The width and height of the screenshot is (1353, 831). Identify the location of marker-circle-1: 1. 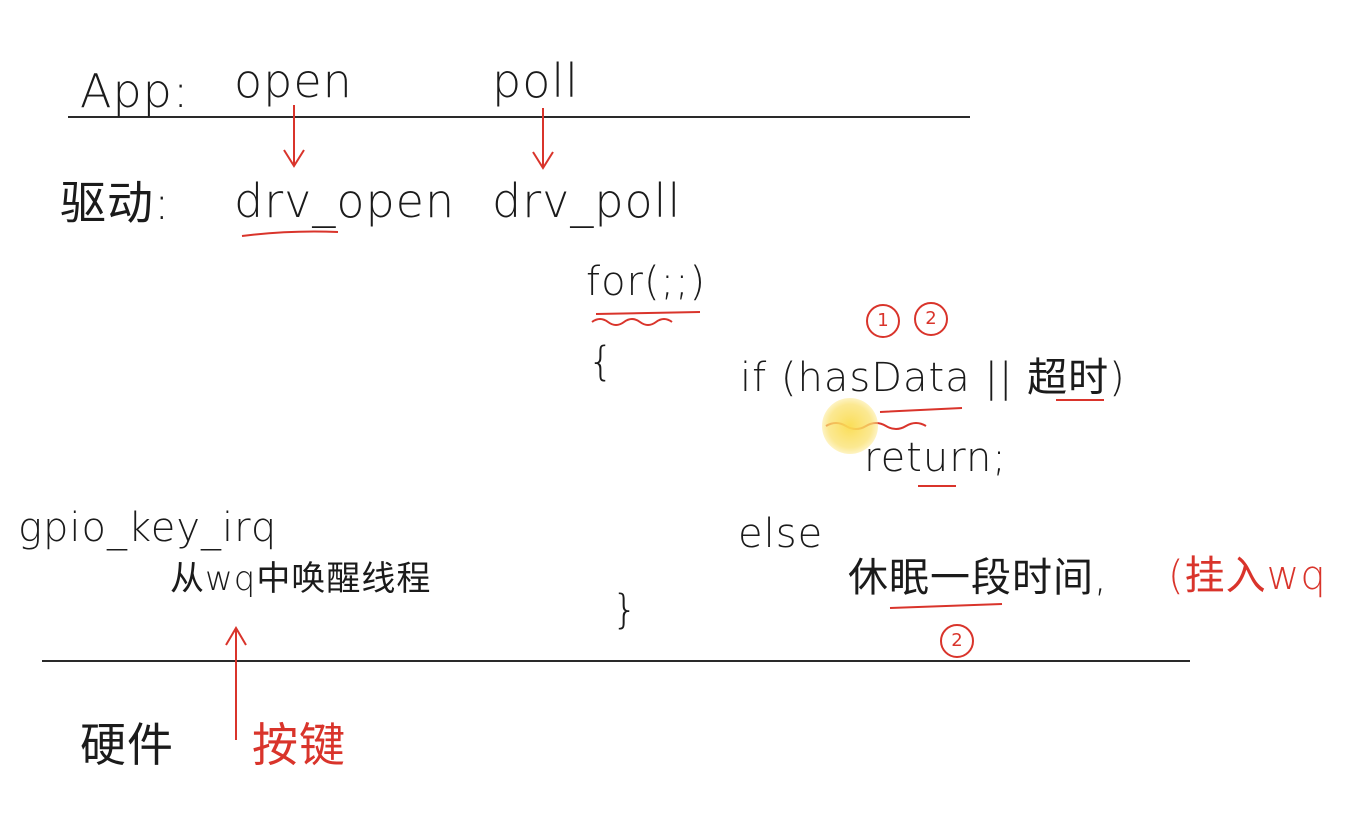
(883, 321).